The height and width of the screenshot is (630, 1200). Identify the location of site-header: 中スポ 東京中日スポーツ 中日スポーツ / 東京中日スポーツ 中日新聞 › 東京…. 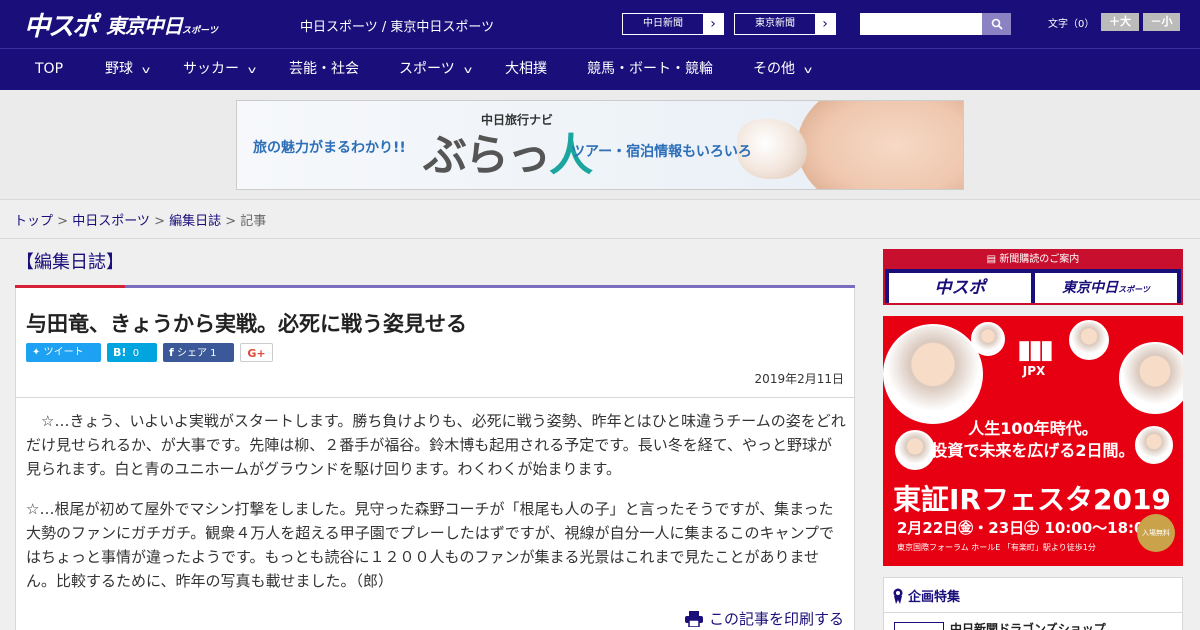
(600, 24).